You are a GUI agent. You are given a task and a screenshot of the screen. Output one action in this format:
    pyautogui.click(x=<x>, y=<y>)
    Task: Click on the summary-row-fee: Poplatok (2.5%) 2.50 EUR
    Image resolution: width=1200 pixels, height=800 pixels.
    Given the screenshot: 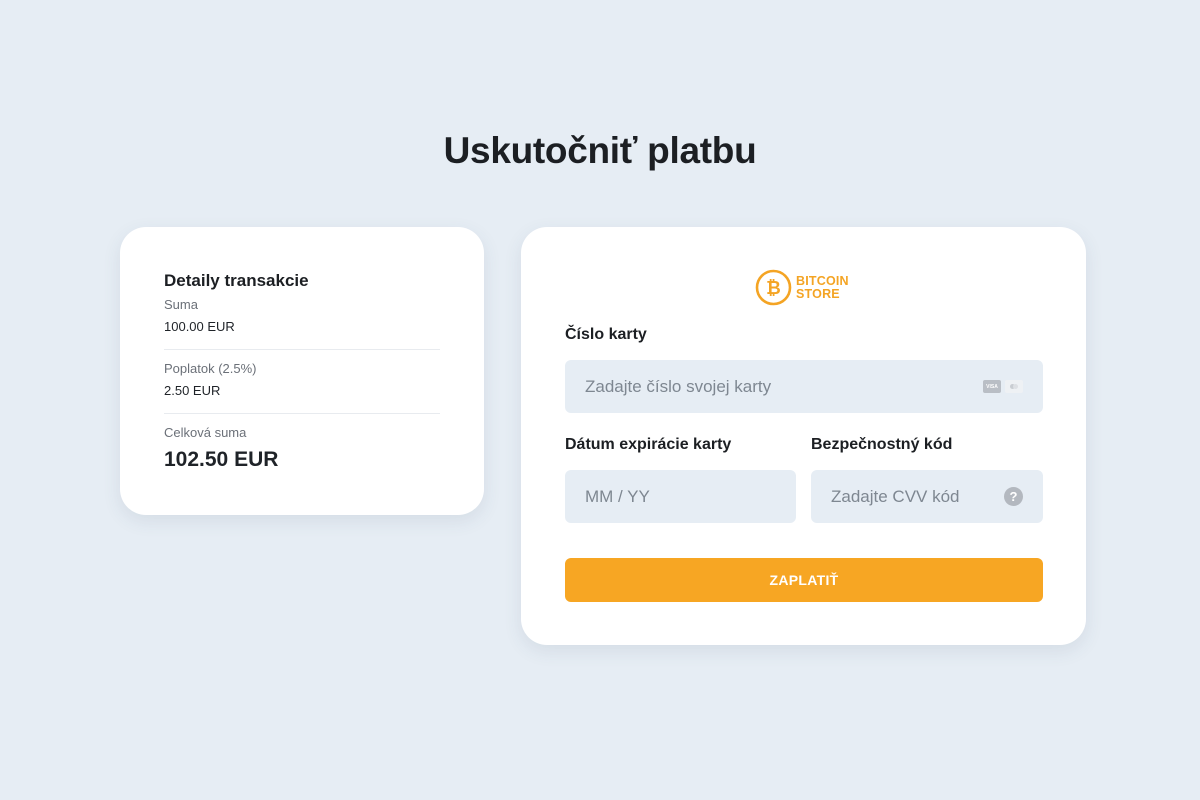 What is the action you would take?
    pyautogui.click(x=302, y=381)
    